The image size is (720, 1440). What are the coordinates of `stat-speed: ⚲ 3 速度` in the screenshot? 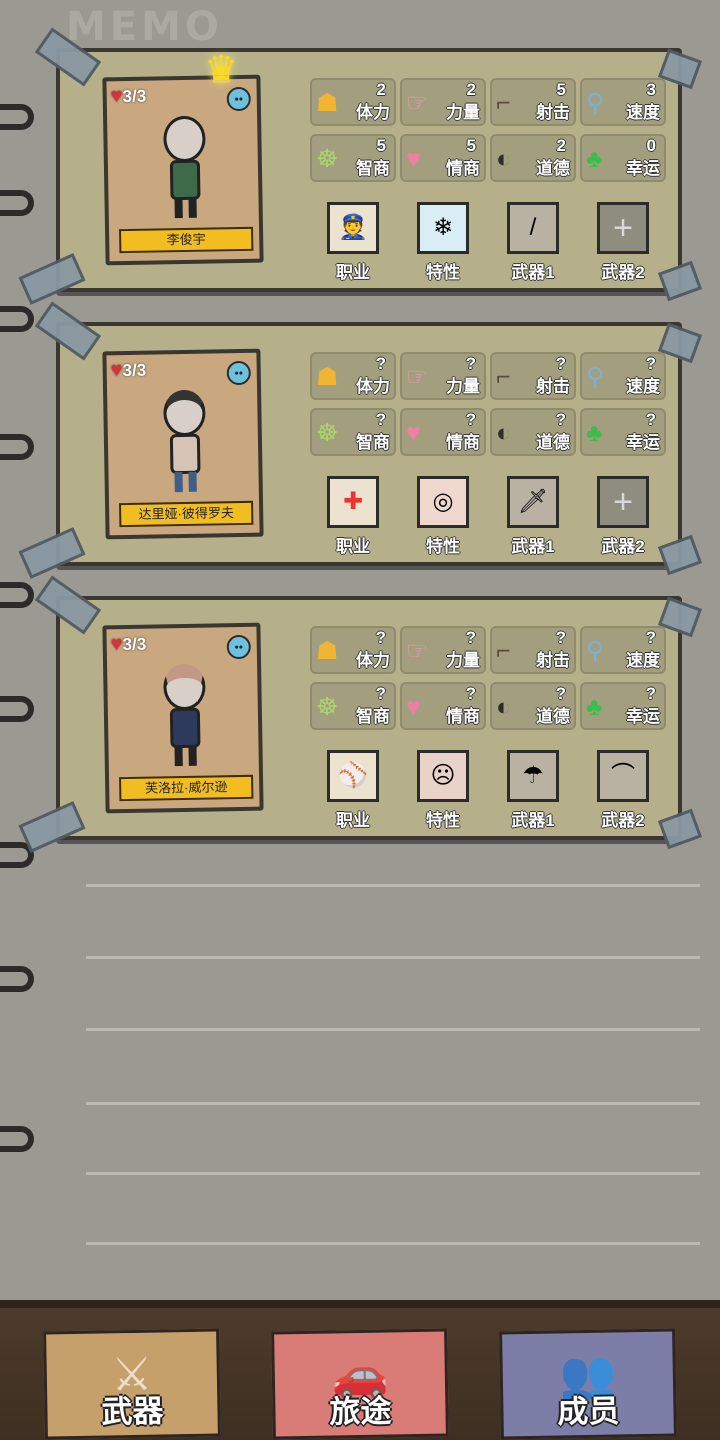 It's located at (623, 102).